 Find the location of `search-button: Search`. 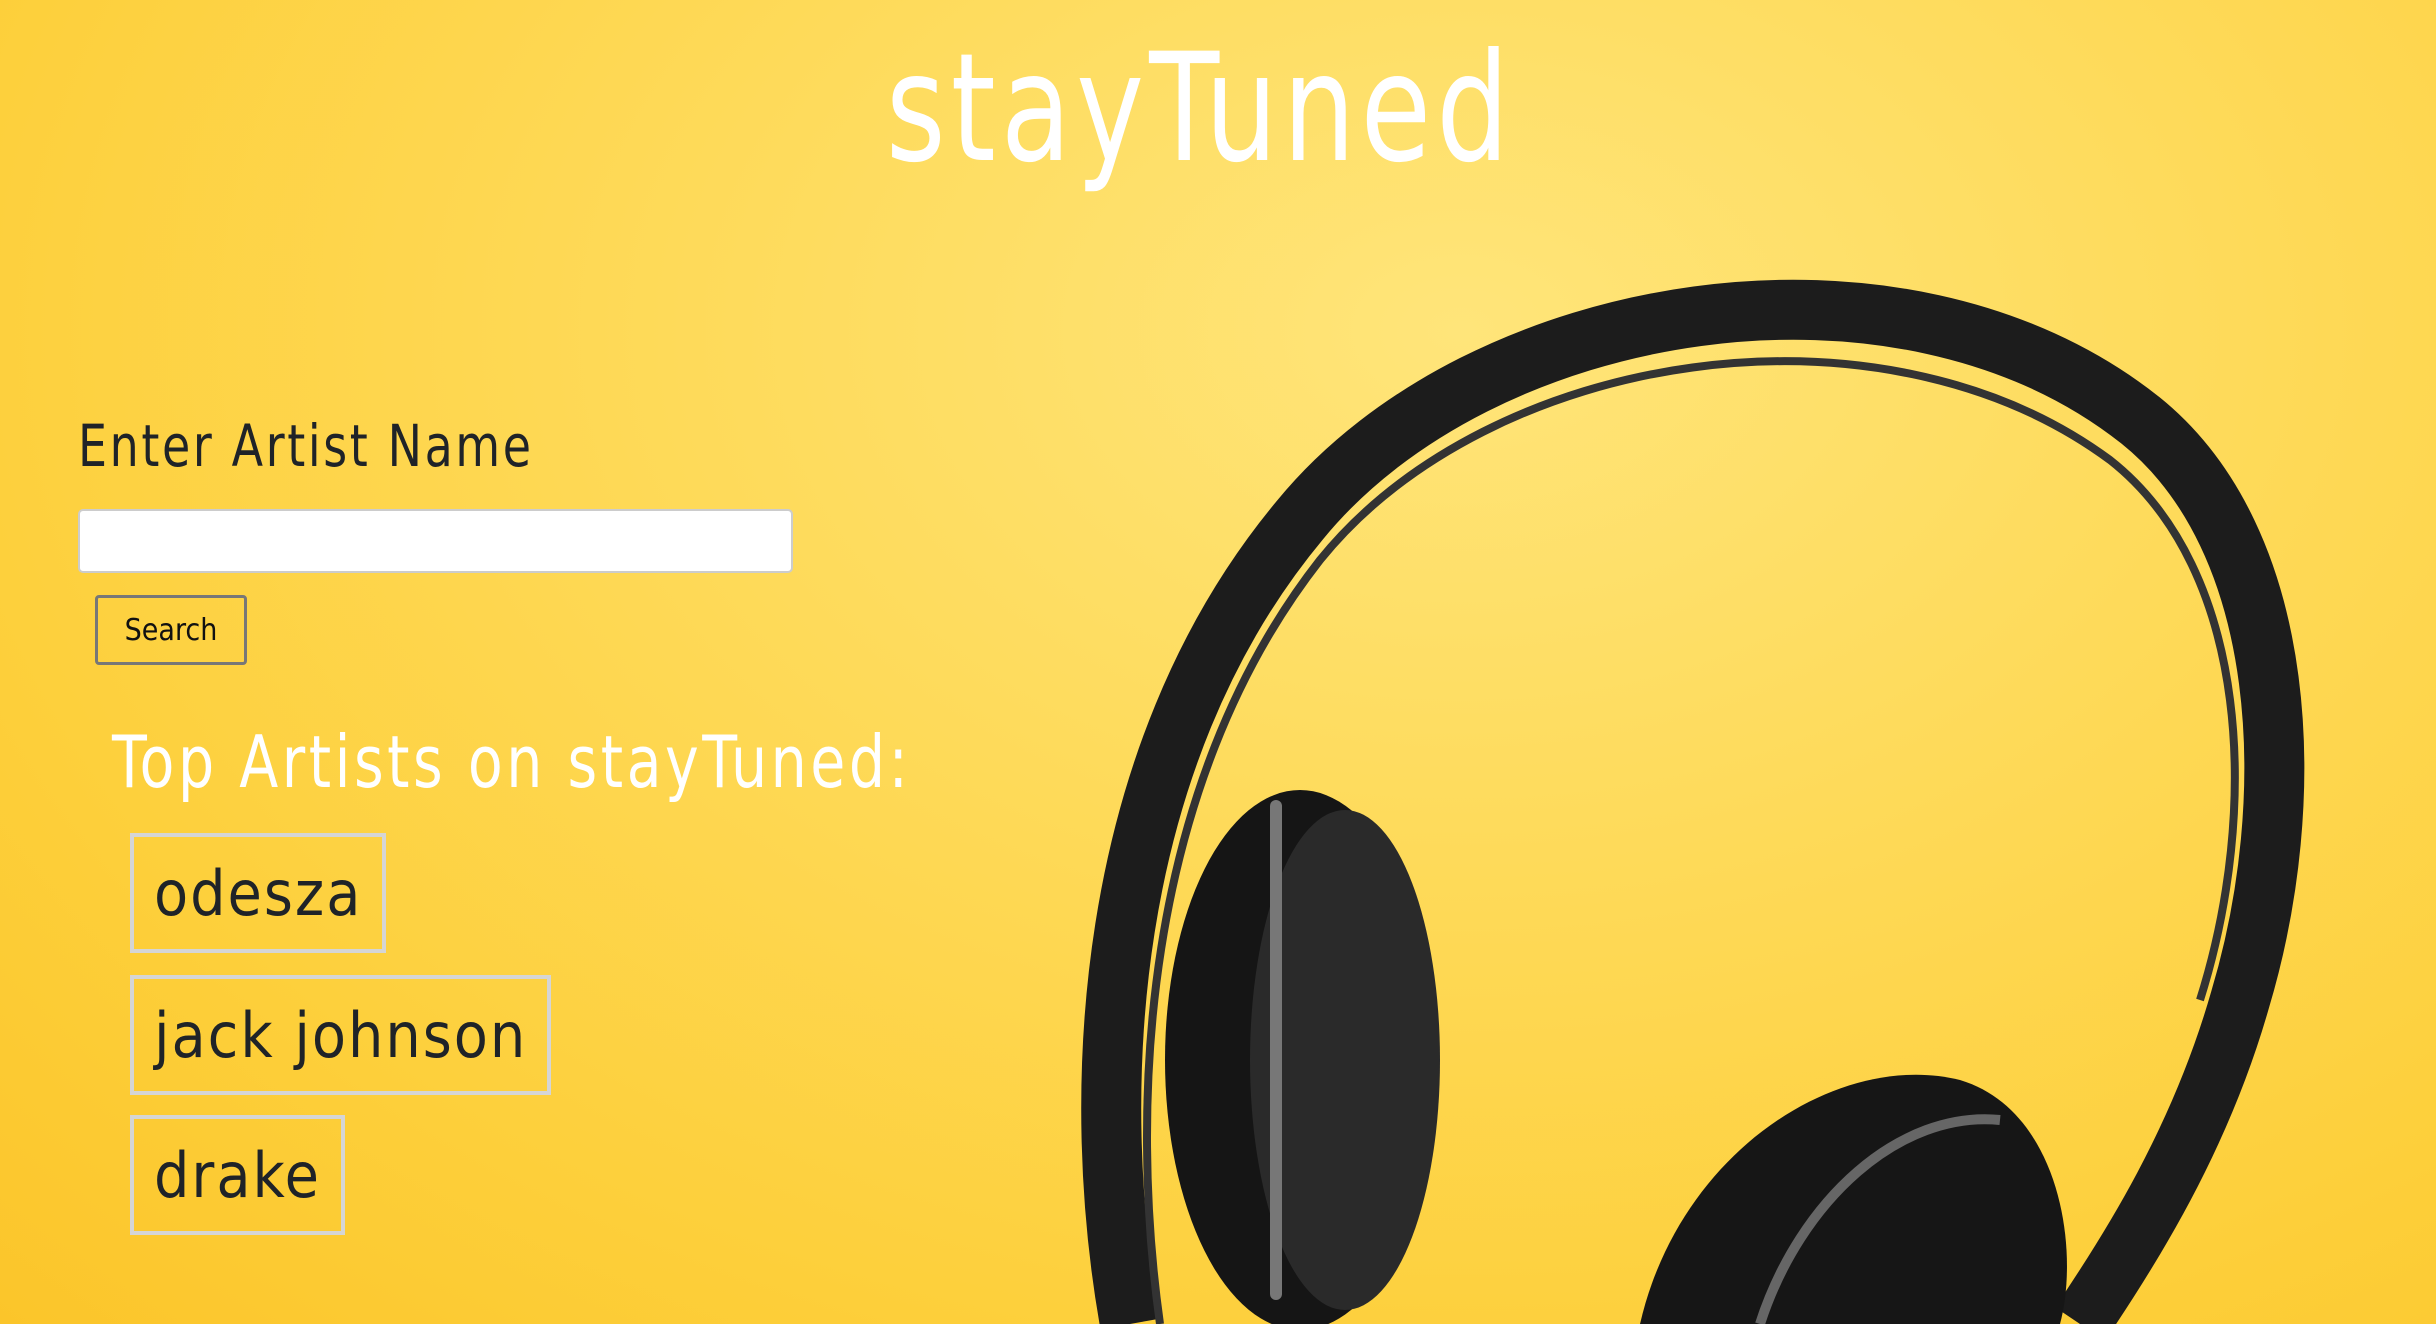

search-button: Search is located at coordinates (171, 630).